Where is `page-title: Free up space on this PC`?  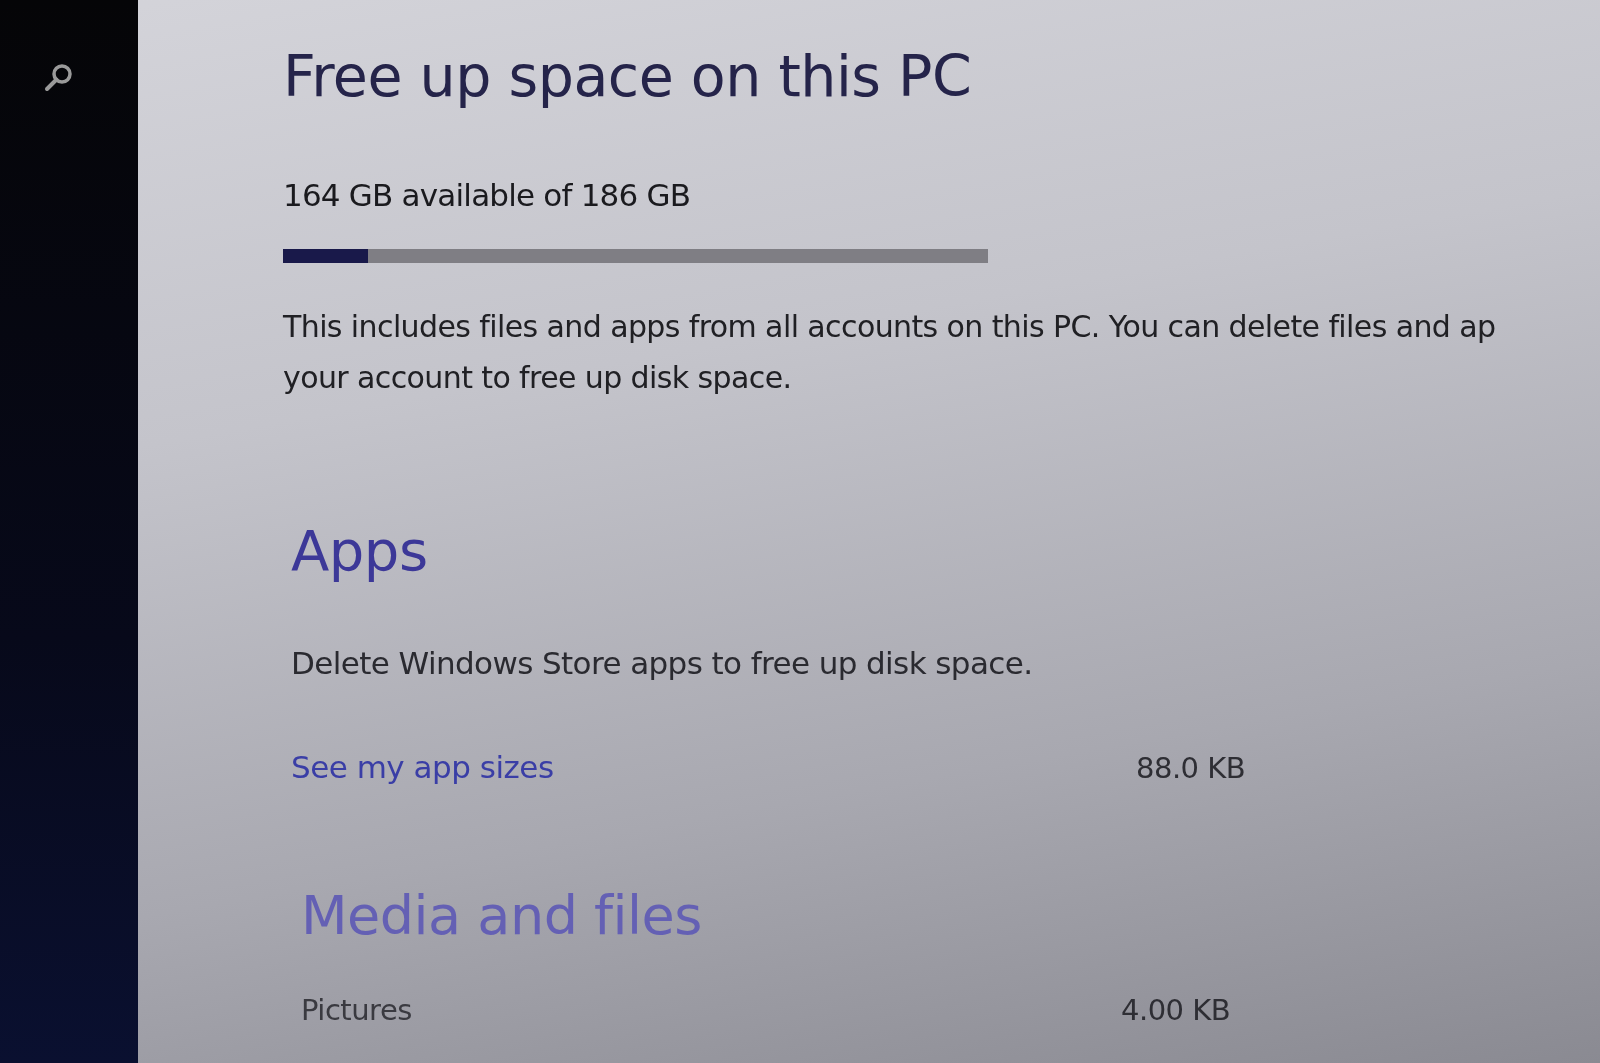 page-title: Free up space on this PC is located at coordinates (628, 76).